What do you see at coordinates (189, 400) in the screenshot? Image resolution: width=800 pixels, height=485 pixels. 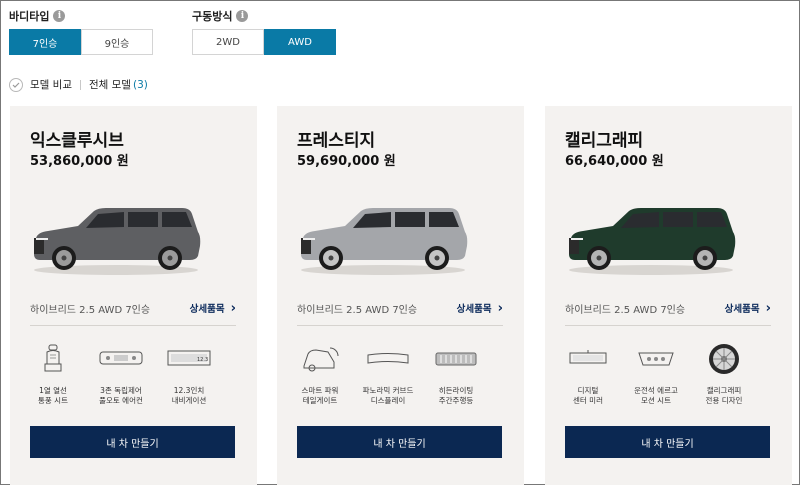 I see `feature-label-line: 내비게이션` at bounding box center [189, 400].